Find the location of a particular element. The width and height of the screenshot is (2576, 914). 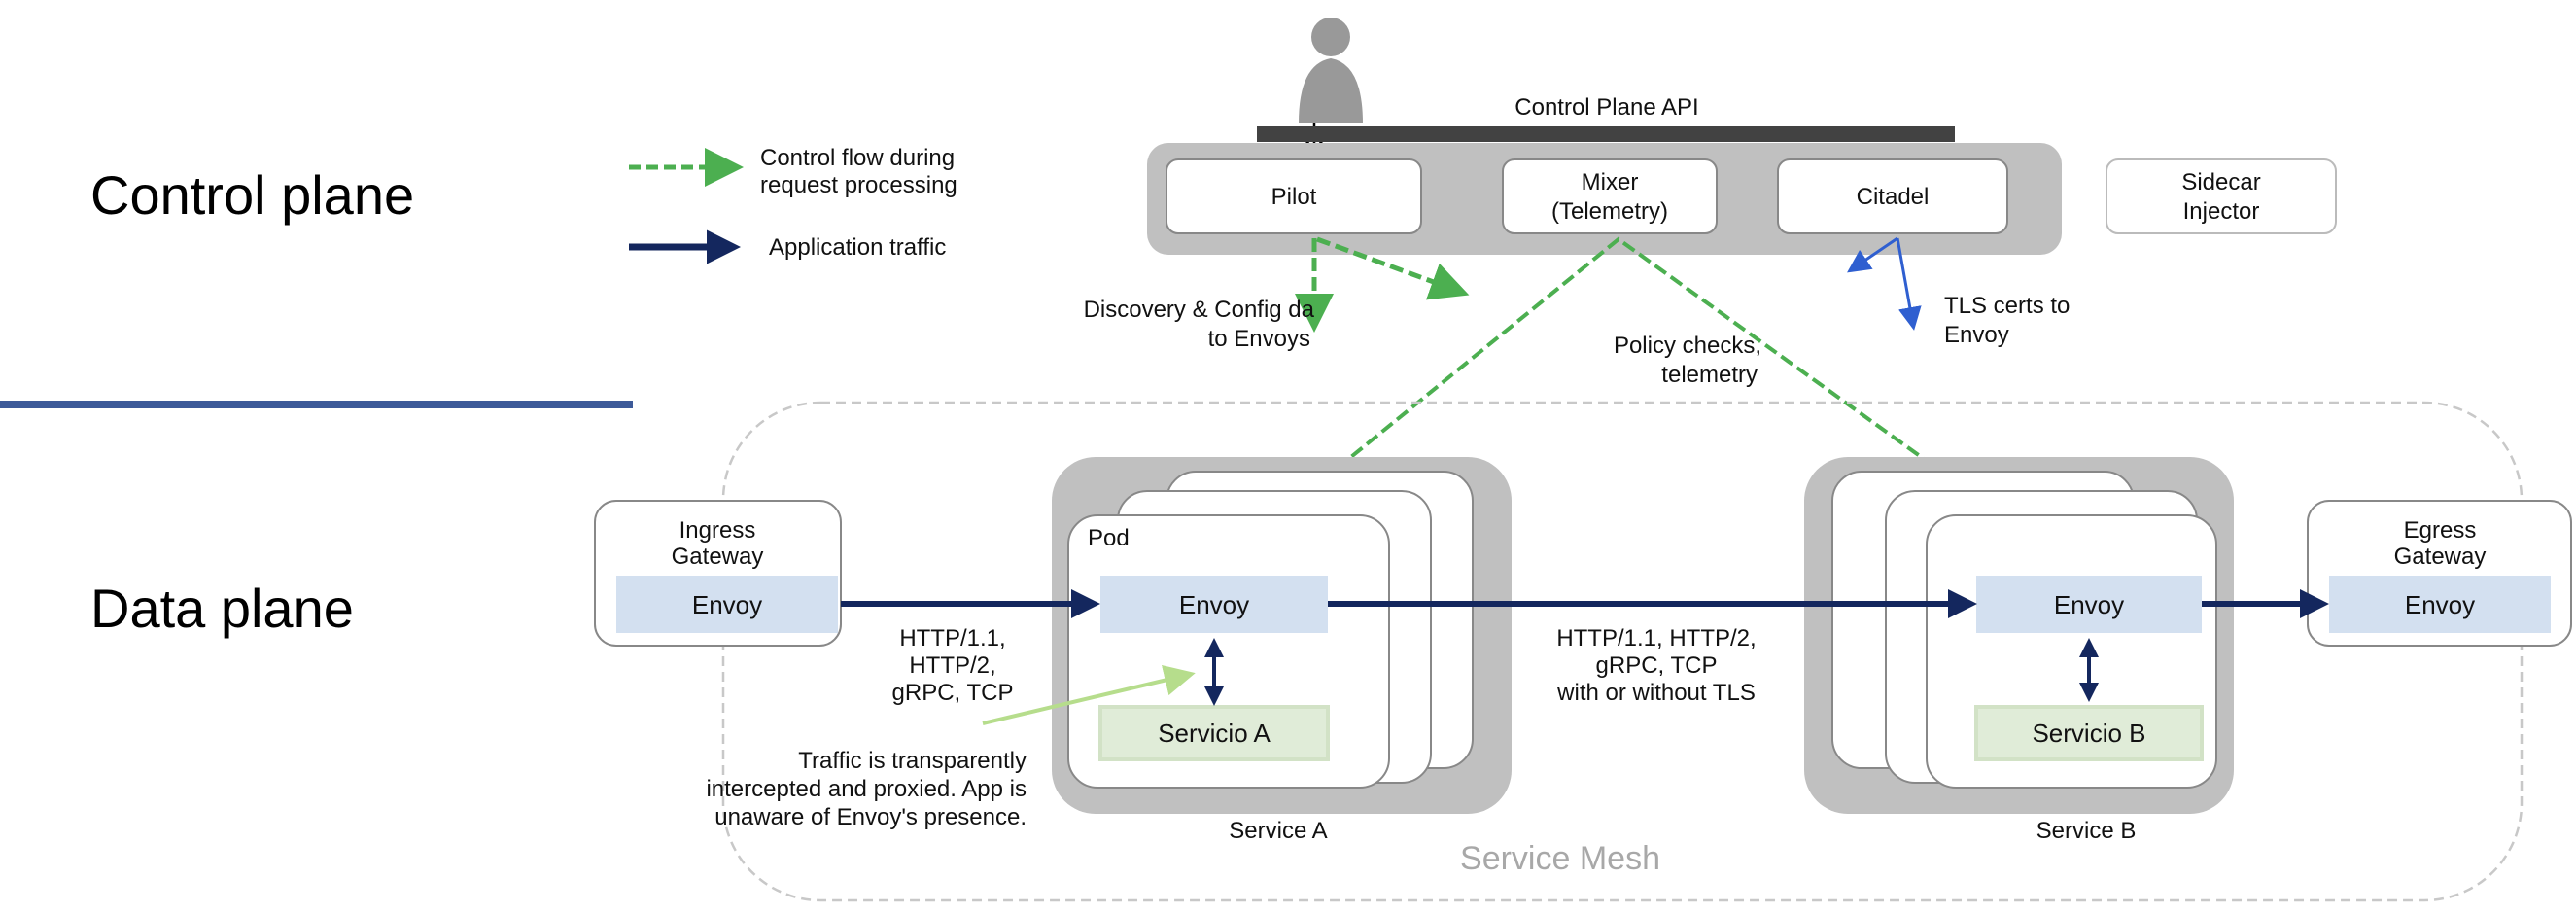

pilot-label: Pilot is located at coordinates (1294, 197).